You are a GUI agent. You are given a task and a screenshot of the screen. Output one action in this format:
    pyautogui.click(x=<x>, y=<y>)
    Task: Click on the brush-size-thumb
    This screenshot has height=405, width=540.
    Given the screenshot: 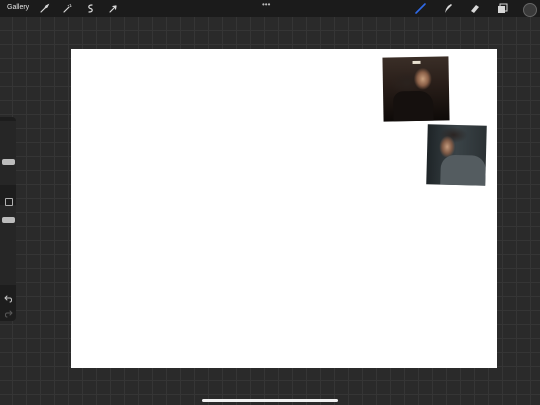 What is the action you would take?
    pyautogui.click(x=8, y=162)
    